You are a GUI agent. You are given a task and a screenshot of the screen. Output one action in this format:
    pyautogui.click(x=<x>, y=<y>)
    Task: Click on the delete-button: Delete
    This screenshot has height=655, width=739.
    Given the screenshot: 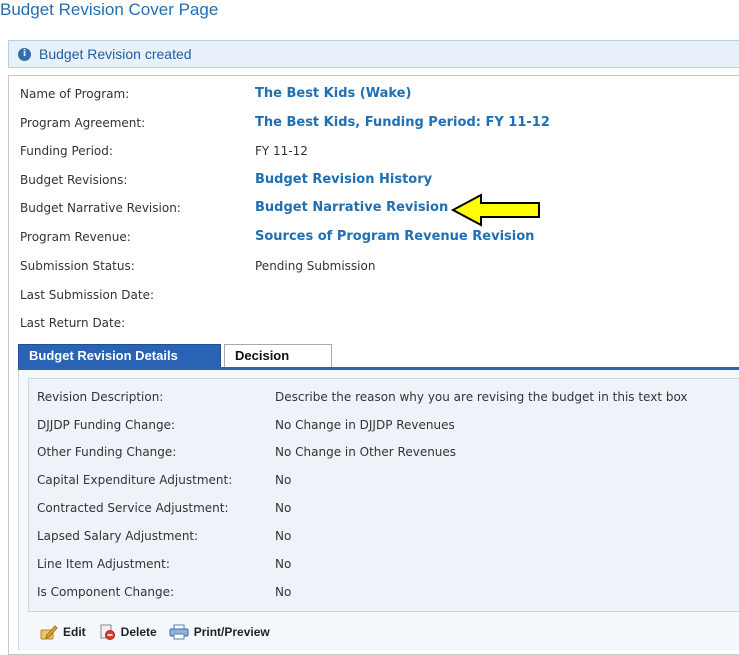 What is the action you would take?
    pyautogui.click(x=127, y=632)
    